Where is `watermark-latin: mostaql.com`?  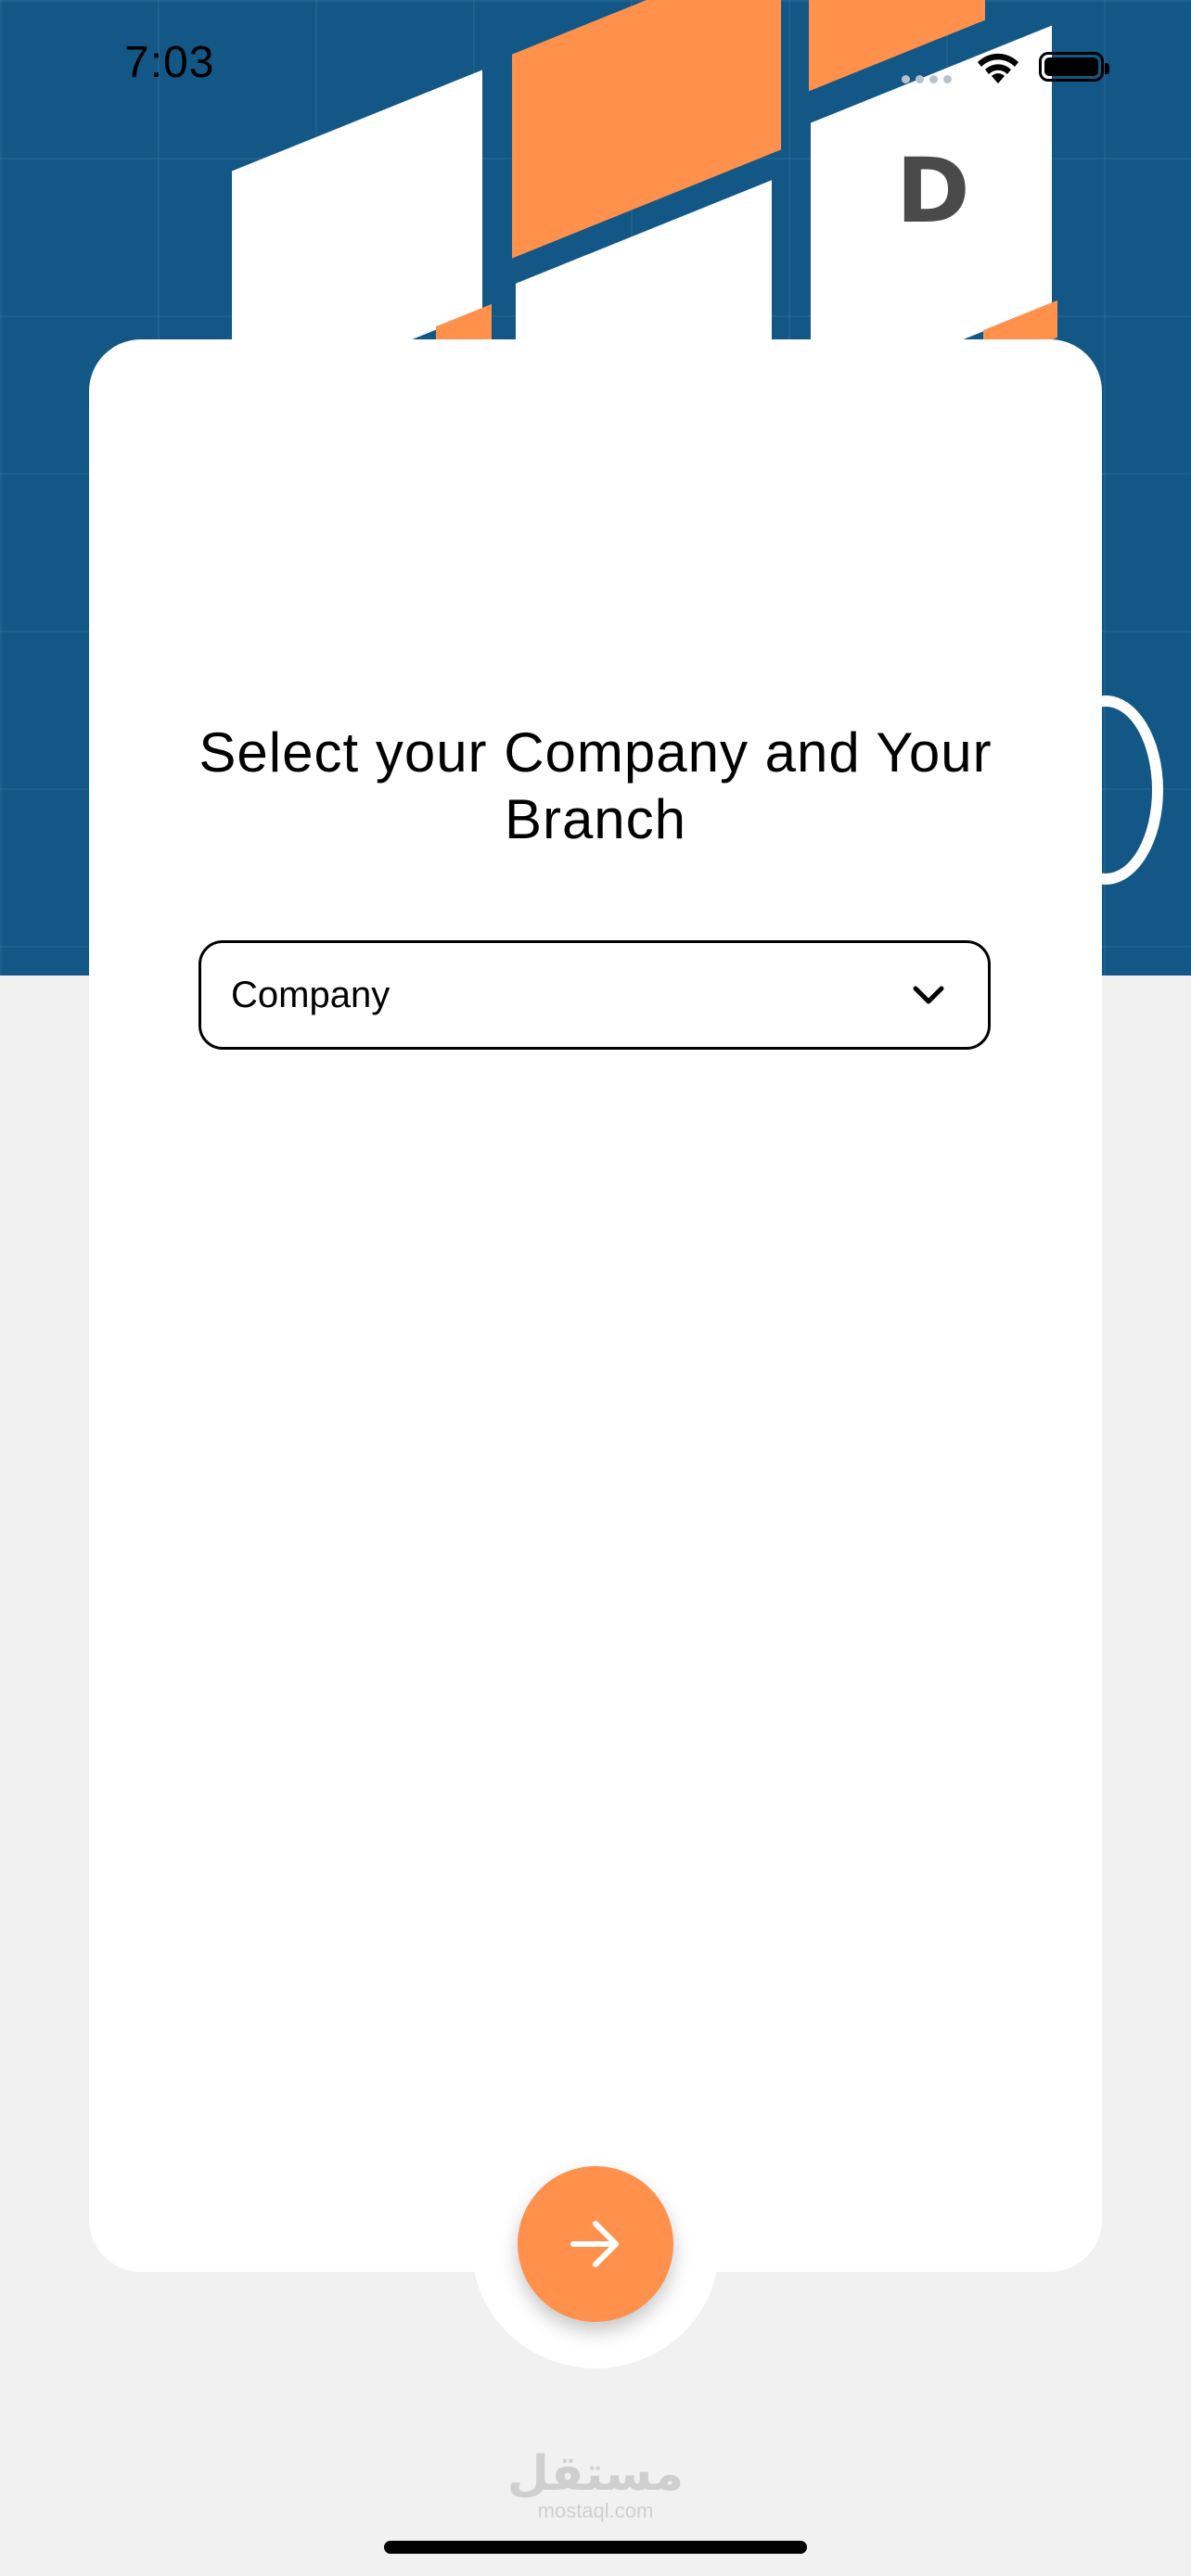
watermark-latin: mostaql.com is located at coordinates (595, 2511).